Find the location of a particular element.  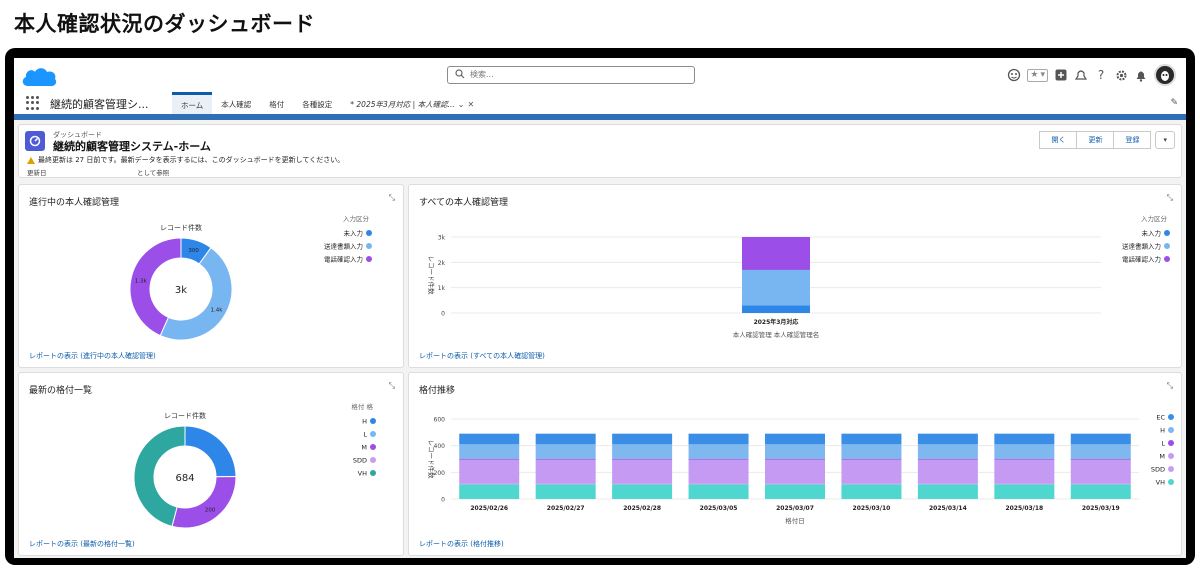

notification-bell-icon is located at coordinates (1141, 75).